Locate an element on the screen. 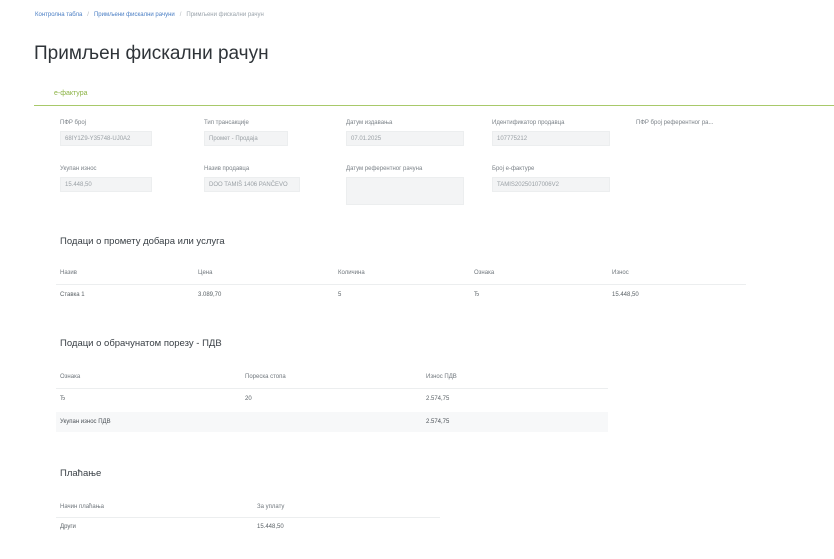  tax-header-oznaka: Ознака is located at coordinates (70, 377).